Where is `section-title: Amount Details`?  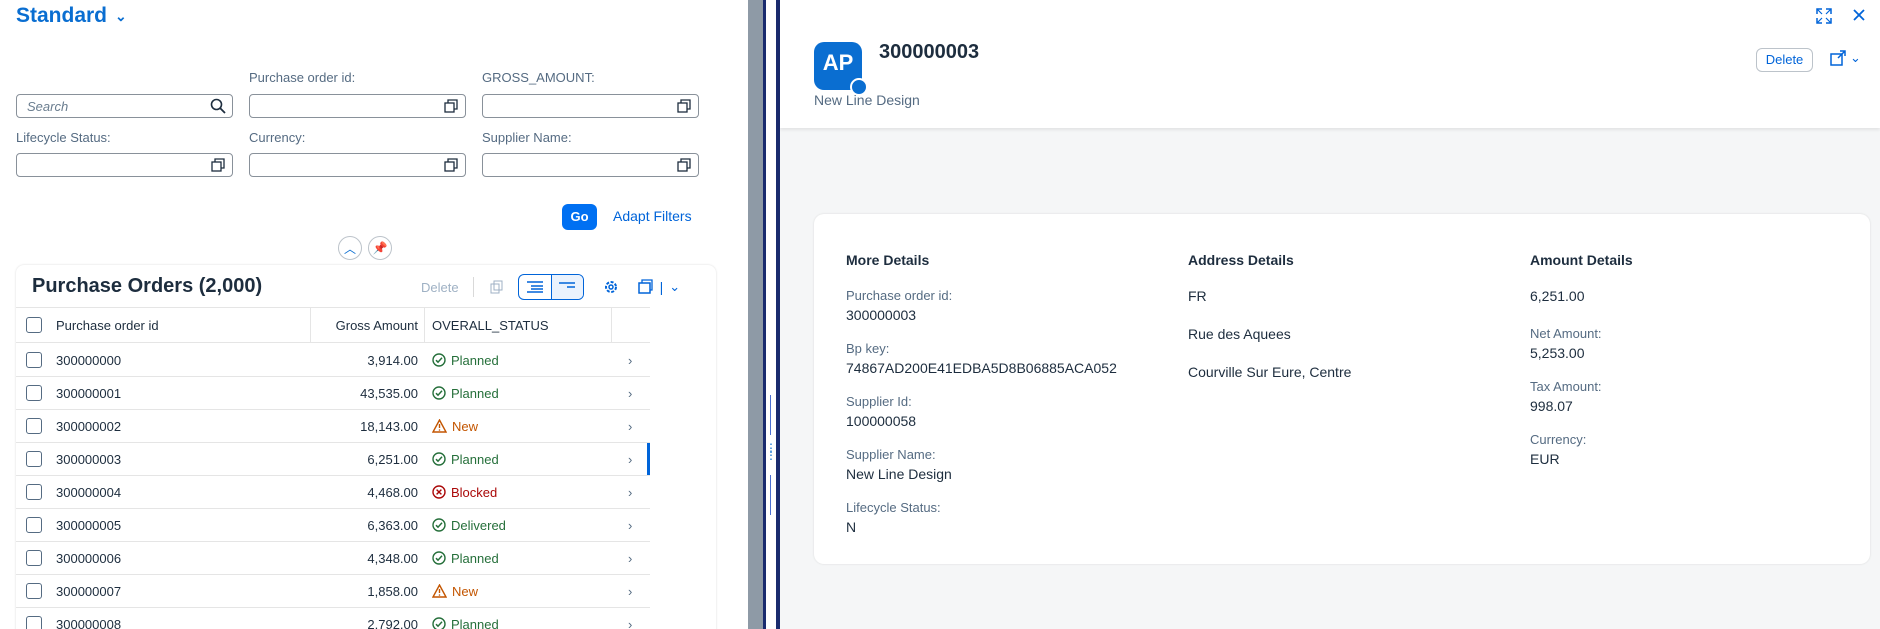
section-title: Amount Details is located at coordinates (1581, 260).